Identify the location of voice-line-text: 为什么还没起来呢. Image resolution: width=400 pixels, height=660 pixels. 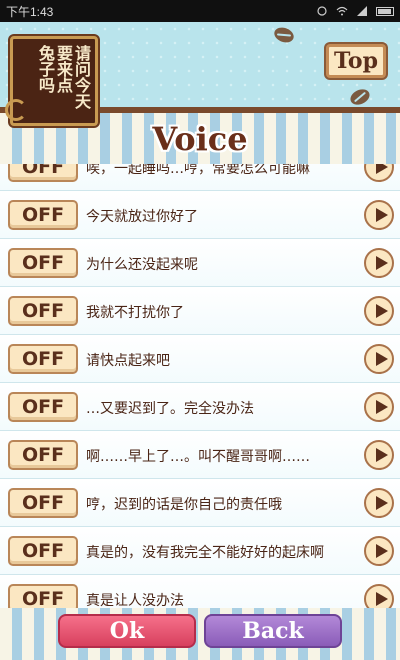
(142, 265).